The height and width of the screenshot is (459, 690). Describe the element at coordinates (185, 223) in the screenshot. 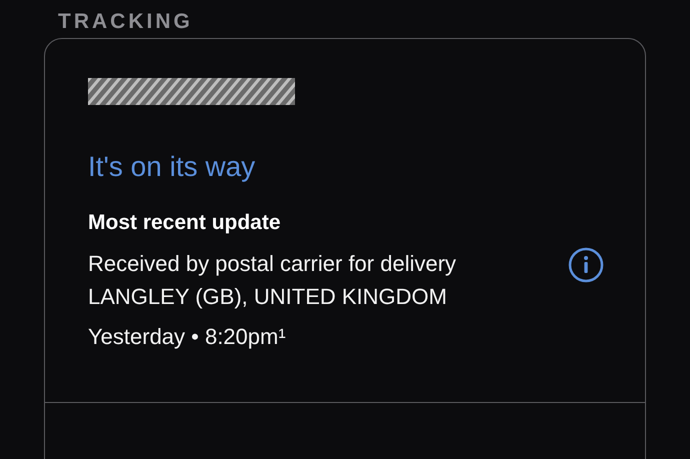

I see `update-heading: Most recent update` at that location.